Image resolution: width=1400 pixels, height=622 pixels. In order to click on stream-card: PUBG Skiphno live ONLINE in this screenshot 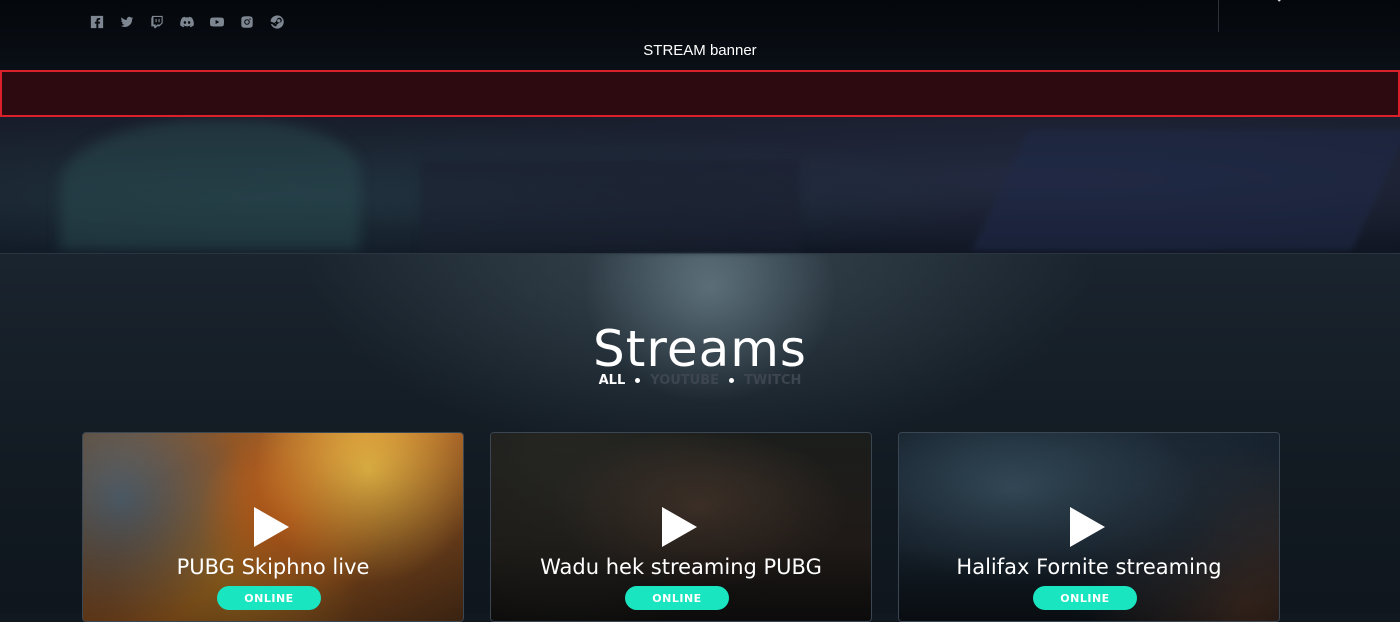, I will do `click(273, 527)`.